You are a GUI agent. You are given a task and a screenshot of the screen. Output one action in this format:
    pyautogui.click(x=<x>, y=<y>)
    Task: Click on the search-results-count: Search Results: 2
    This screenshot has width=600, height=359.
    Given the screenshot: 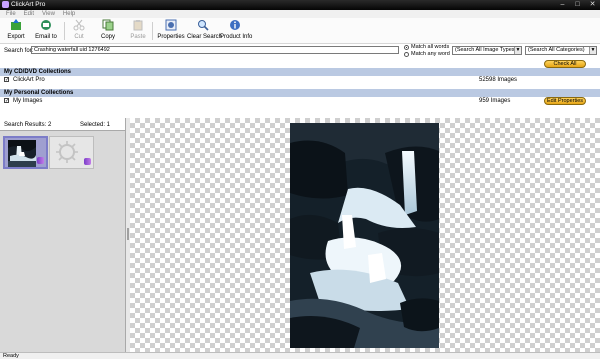 What is the action you would take?
    pyautogui.click(x=28, y=125)
    